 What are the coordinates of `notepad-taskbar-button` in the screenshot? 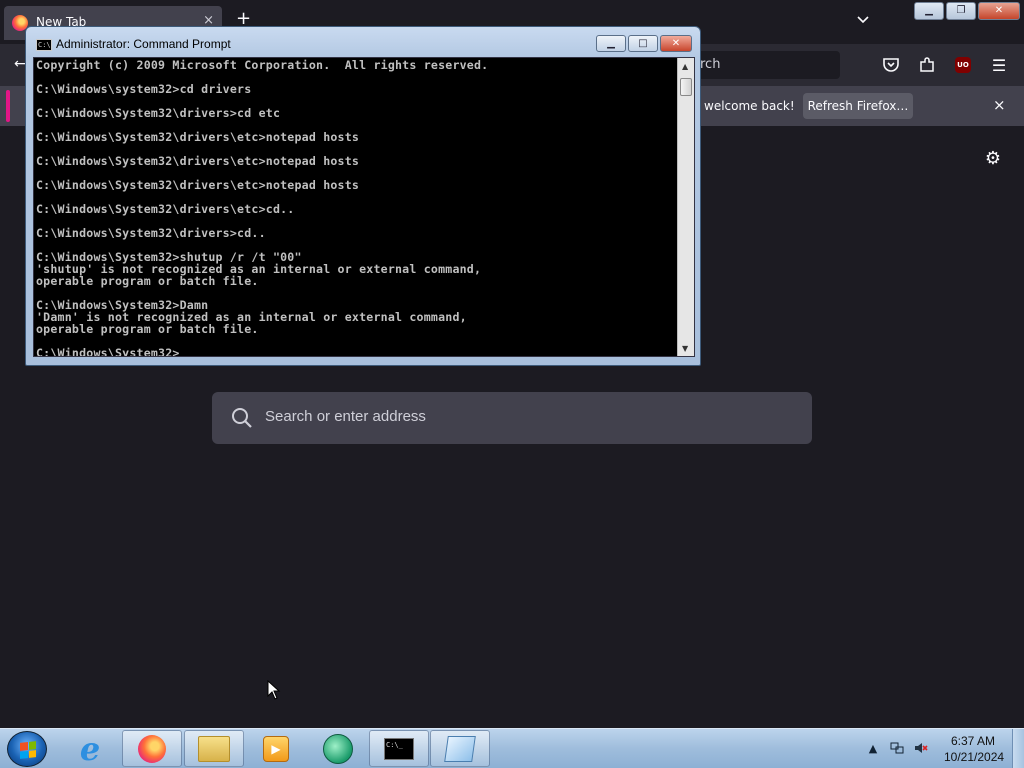 It's located at (460, 748).